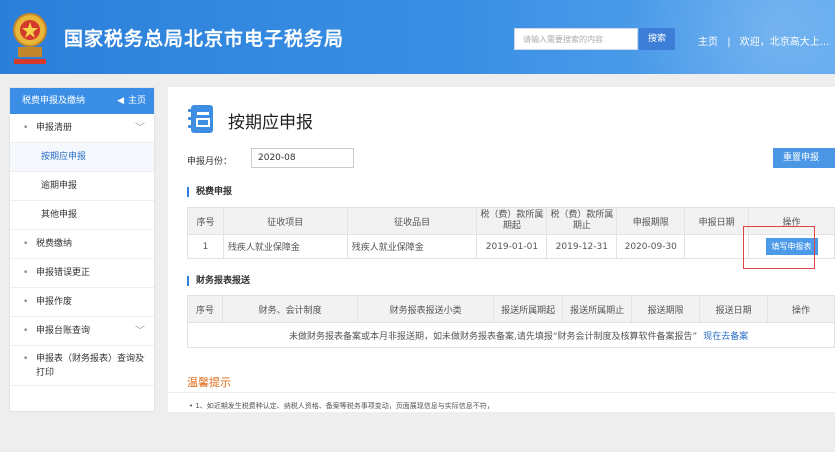 The height and width of the screenshot is (452, 835). I want to click on sidebar-item-label: 申报错误更正, so click(63, 273).